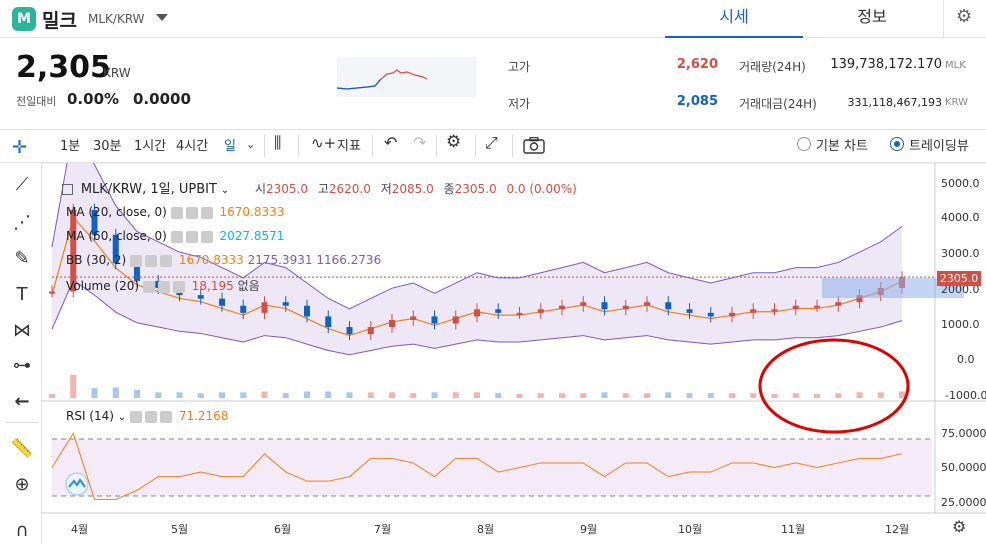  What do you see at coordinates (22, 366) in the screenshot?
I see `measure-icon: ⊶` at bounding box center [22, 366].